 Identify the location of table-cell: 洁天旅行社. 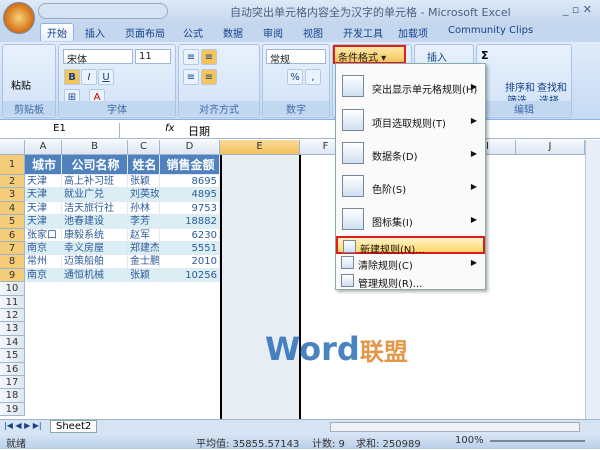
(95, 208).